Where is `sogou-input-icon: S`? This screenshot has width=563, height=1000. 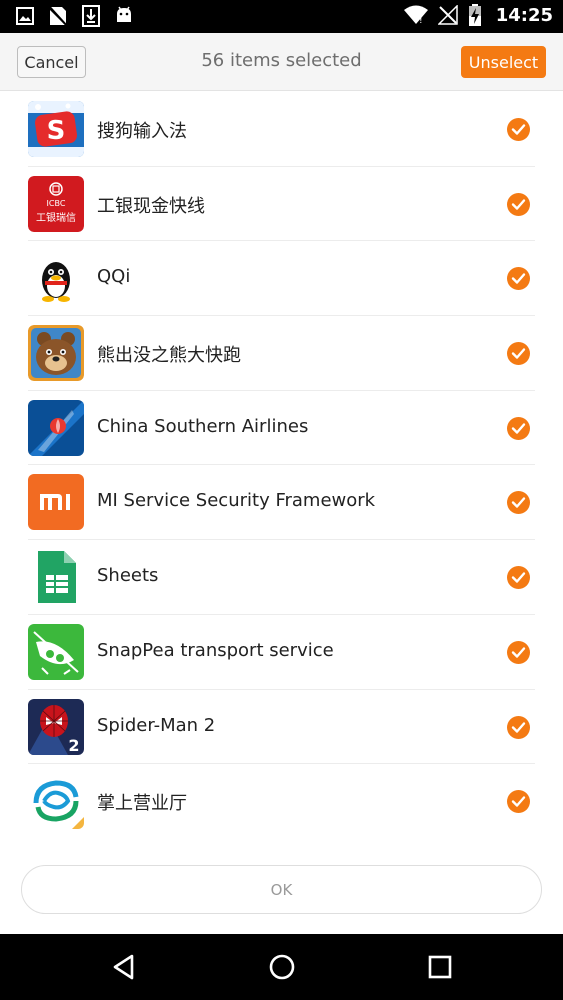 sogou-input-icon: S is located at coordinates (56, 129).